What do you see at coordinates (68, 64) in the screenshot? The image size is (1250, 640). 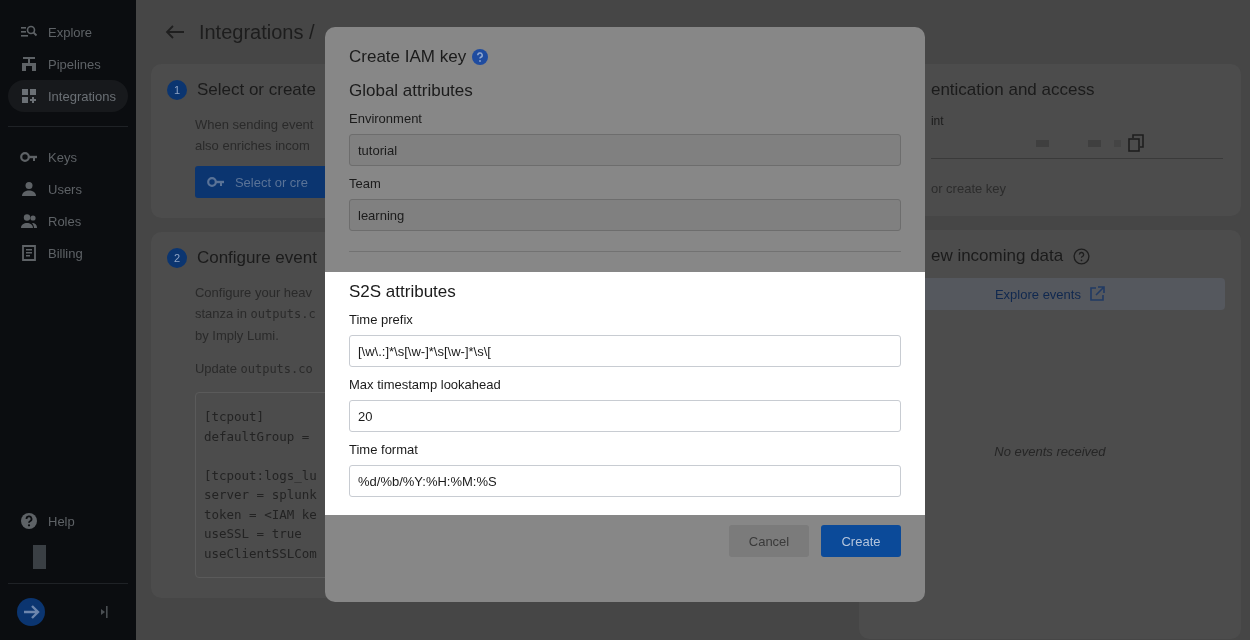 I see `nav-item: Pipelines` at bounding box center [68, 64].